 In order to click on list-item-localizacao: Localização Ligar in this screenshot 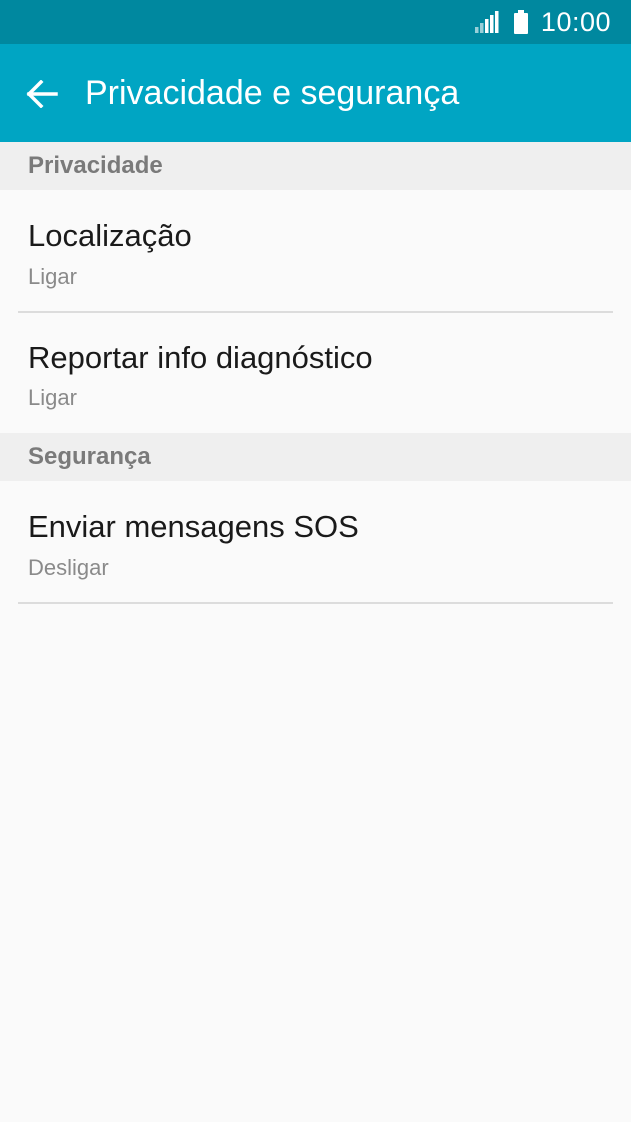, I will do `click(315, 251)`.